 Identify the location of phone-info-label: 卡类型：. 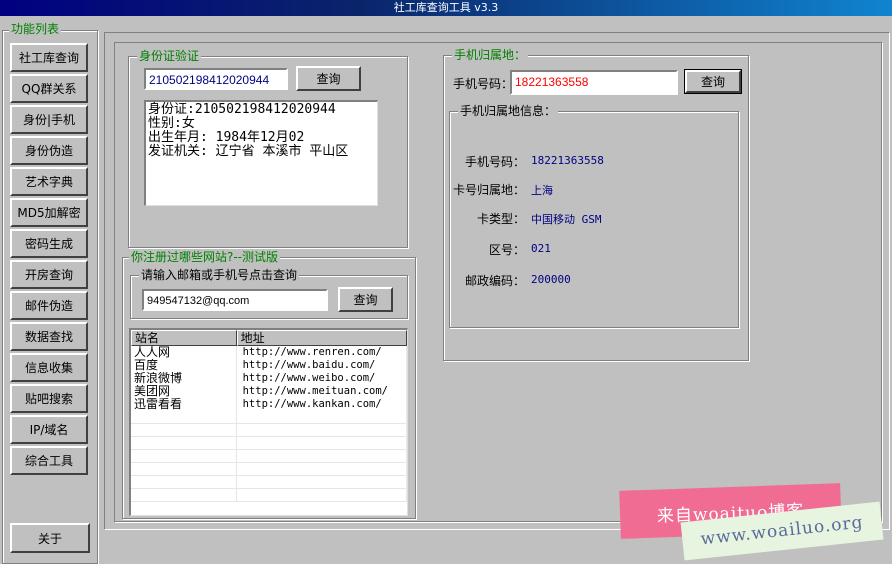
(500, 219).